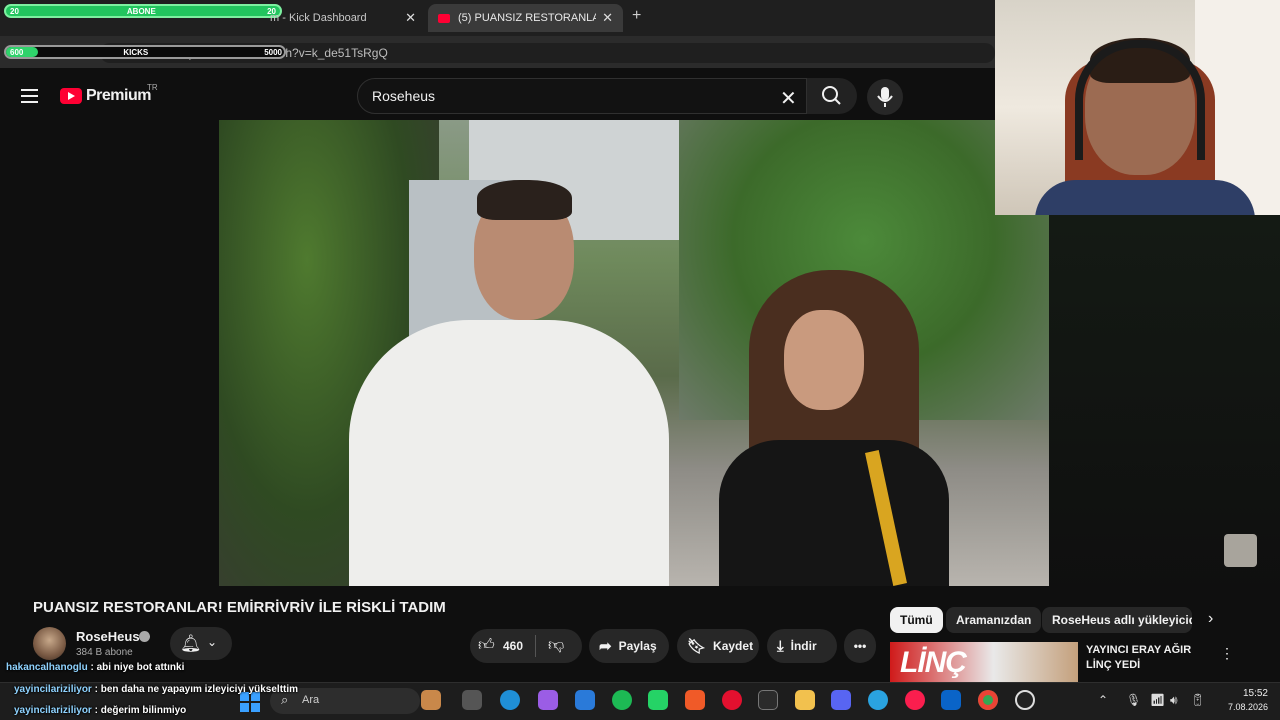 The height and width of the screenshot is (720, 1280). I want to click on share-button: ➦ Paylaş, so click(629, 646).